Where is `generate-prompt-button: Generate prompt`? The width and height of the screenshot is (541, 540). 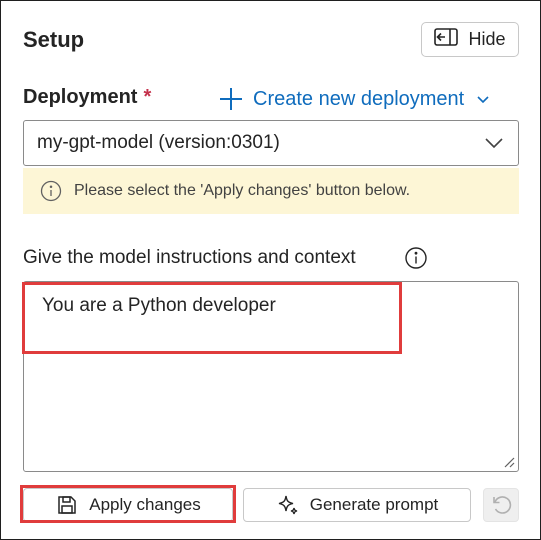
generate-prompt-button: Generate prompt is located at coordinates (357, 505).